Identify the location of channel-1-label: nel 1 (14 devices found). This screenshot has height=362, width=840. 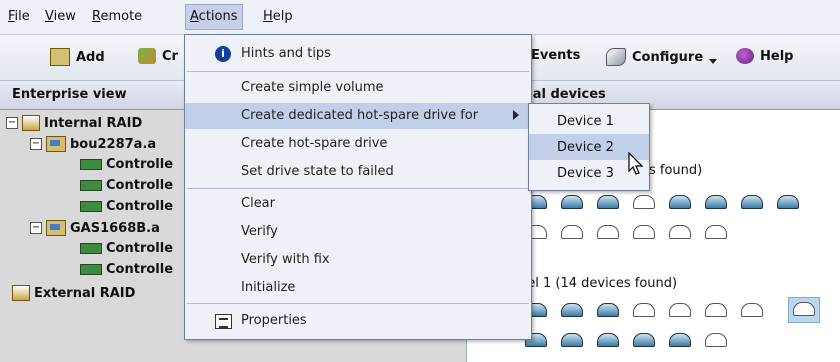
(598, 283).